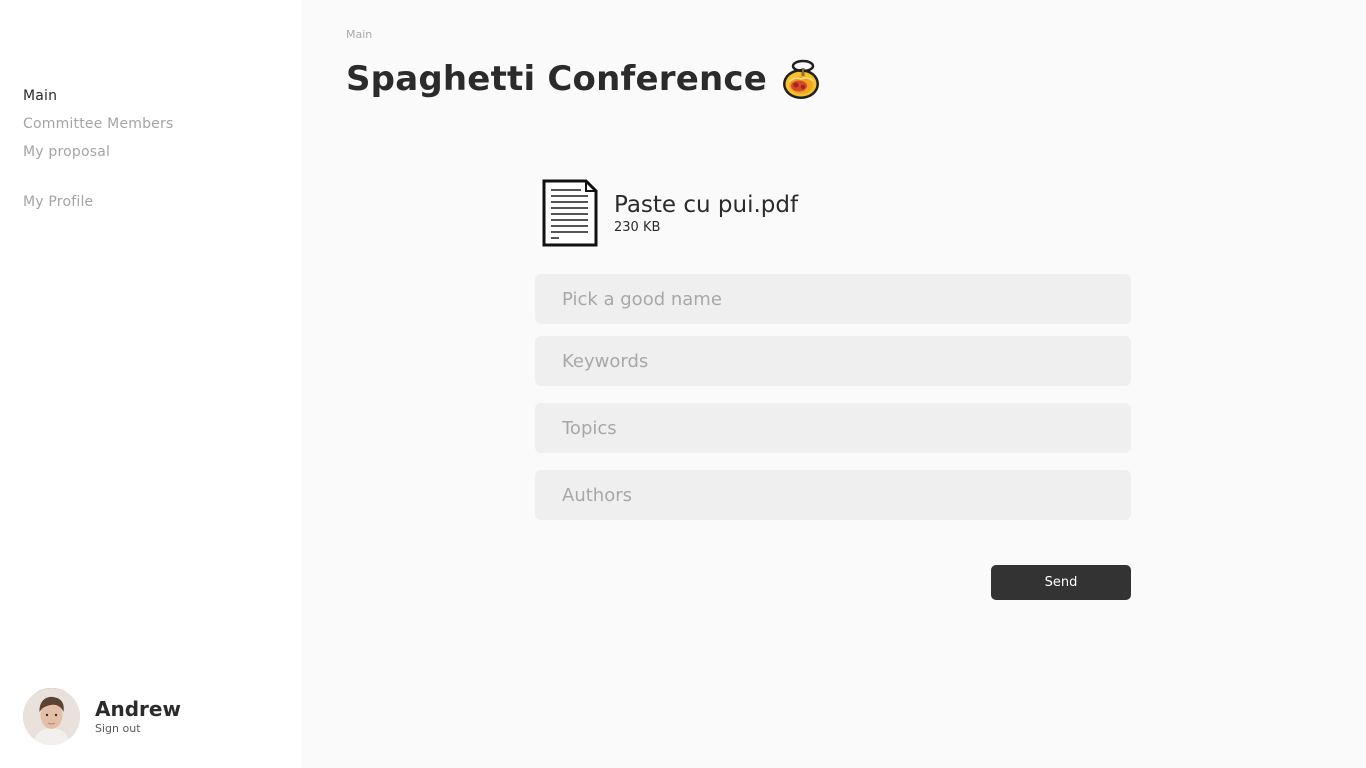 This screenshot has width=1366, height=768. What do you see at coordinates (833, 361) in the screenshot?
I see `keywords-input` at bounding box center [833, 361].